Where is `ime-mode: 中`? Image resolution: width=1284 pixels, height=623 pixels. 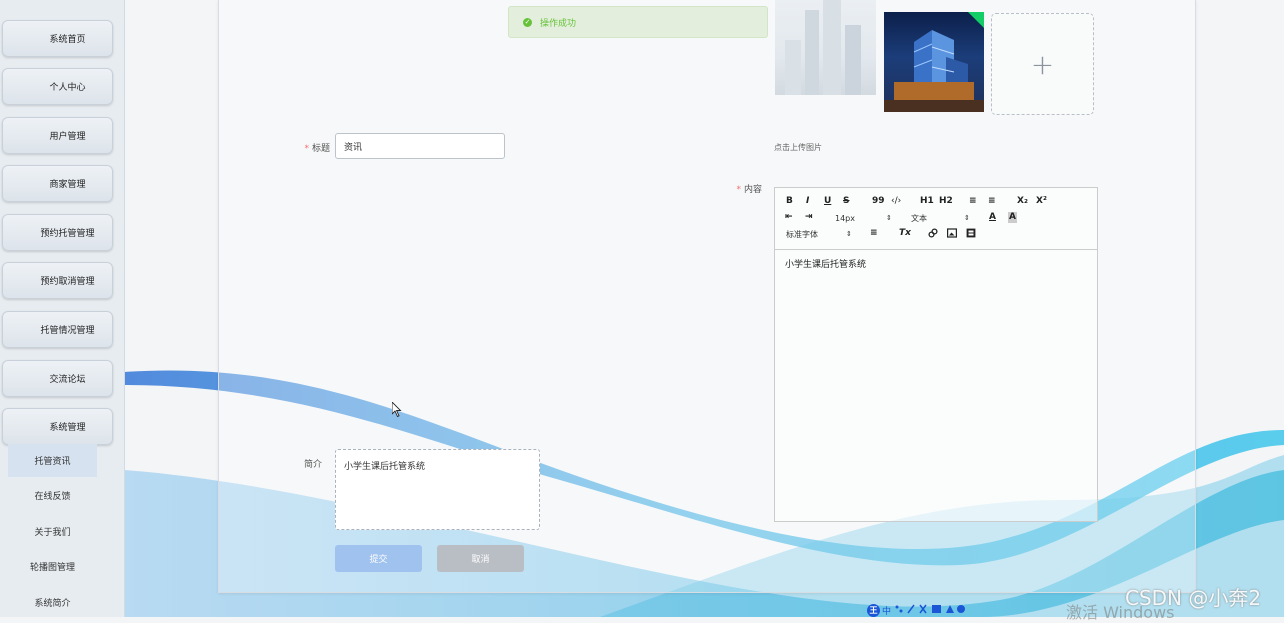
ime-mode: 中 is located at coordinates (887, 611).